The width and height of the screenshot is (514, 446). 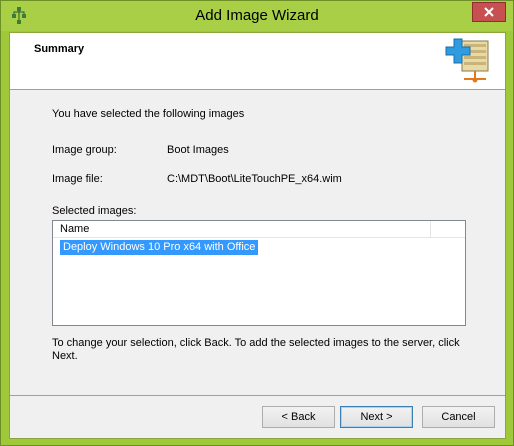 I want to click on cancel-button: Cancel, so click(x=458, y=417).